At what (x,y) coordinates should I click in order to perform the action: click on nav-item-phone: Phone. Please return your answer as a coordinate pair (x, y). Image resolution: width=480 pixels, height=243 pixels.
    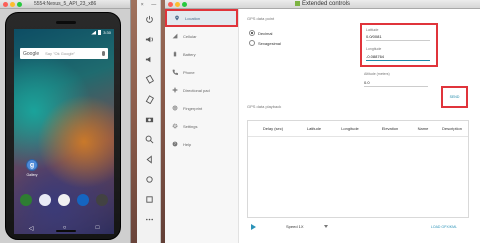
    Looking at the image, I should click on (201, 72).